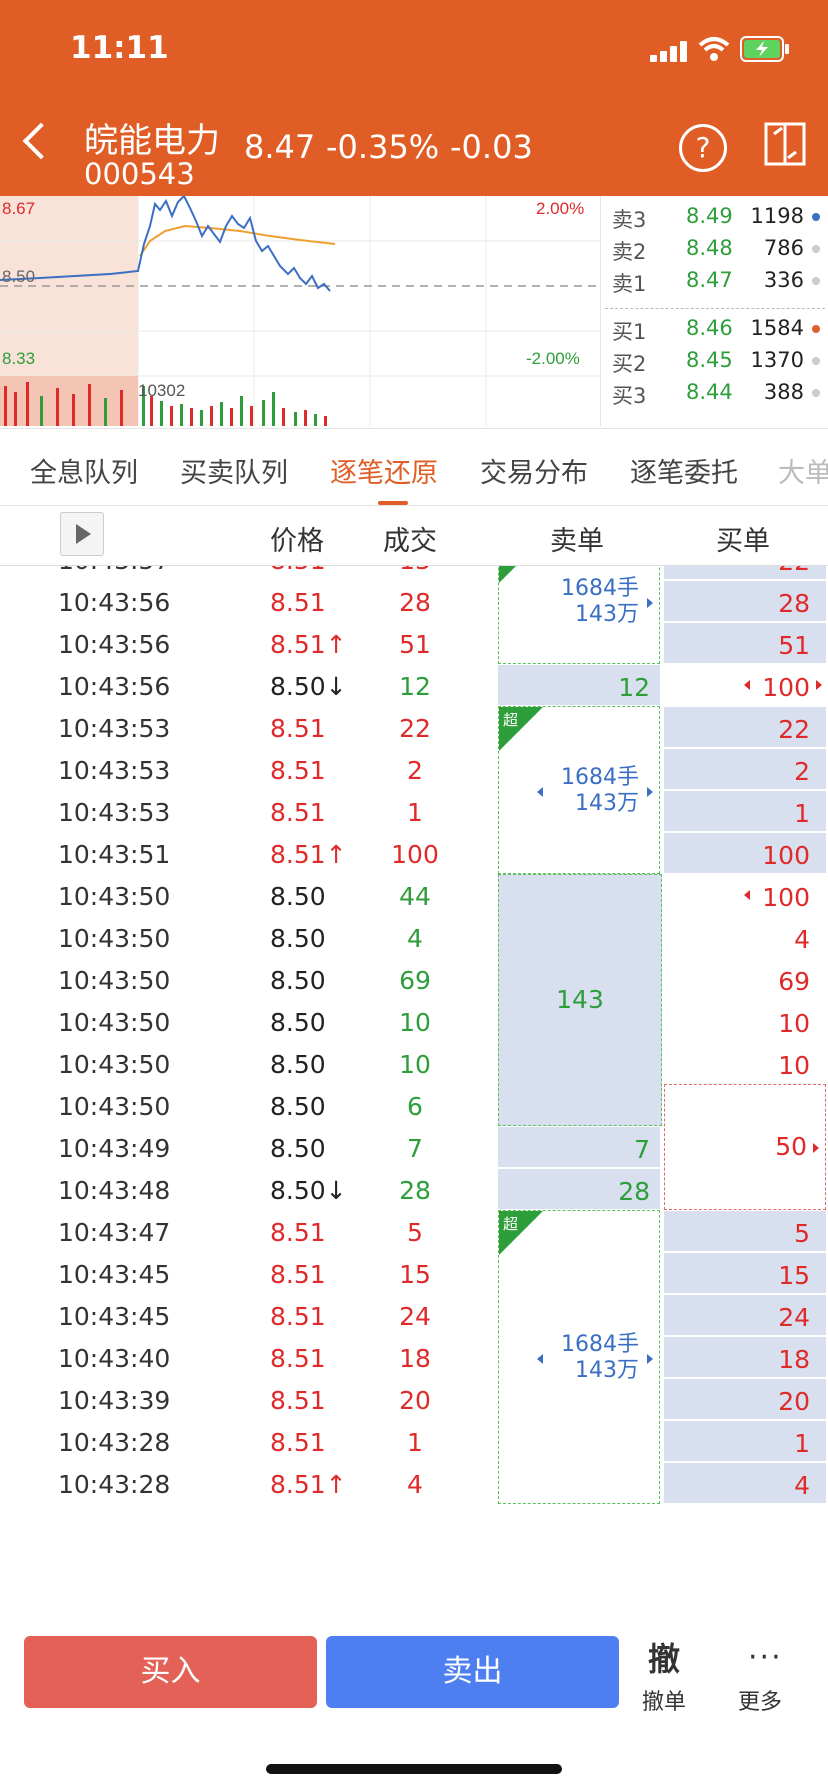 Image resolution: width=828 pixels, height=1792 pixels. Describe the element at coordinates (234, 470) in the screenshot. I see `tab-bid-ask-queue: 买卖队列` at that location.